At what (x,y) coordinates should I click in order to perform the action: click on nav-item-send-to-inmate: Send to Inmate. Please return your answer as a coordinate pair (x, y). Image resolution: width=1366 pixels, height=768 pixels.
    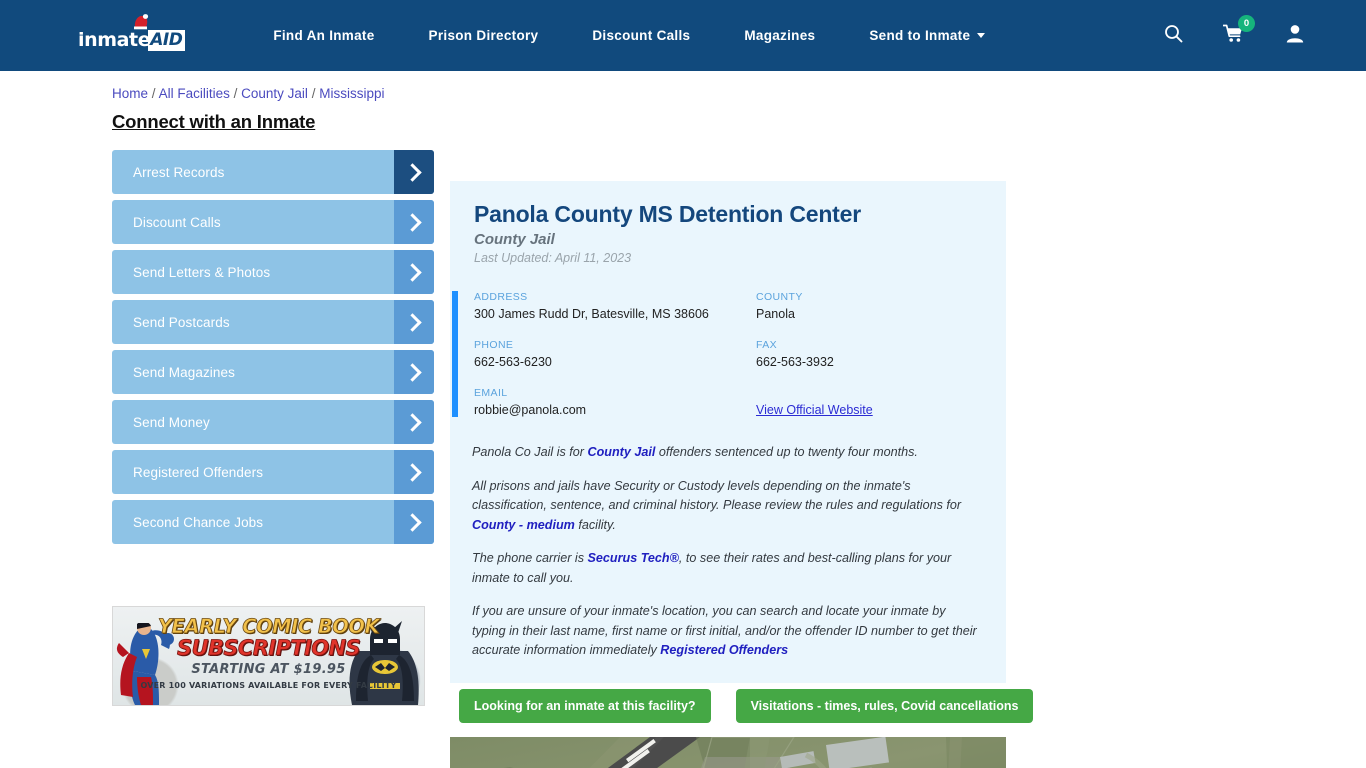
    Looking at the image, I should click on (927, 35).